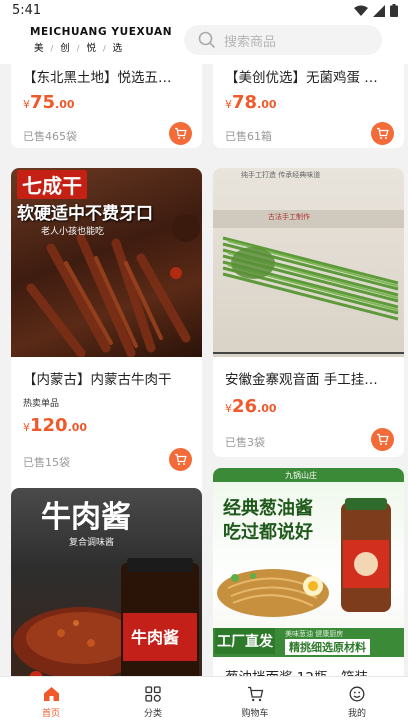 This screenshot has height=725, width=408. Describe the element at coordinates (289, 217) in the screenshot. I see `image-subheadline: 古法手工制作` at that location.